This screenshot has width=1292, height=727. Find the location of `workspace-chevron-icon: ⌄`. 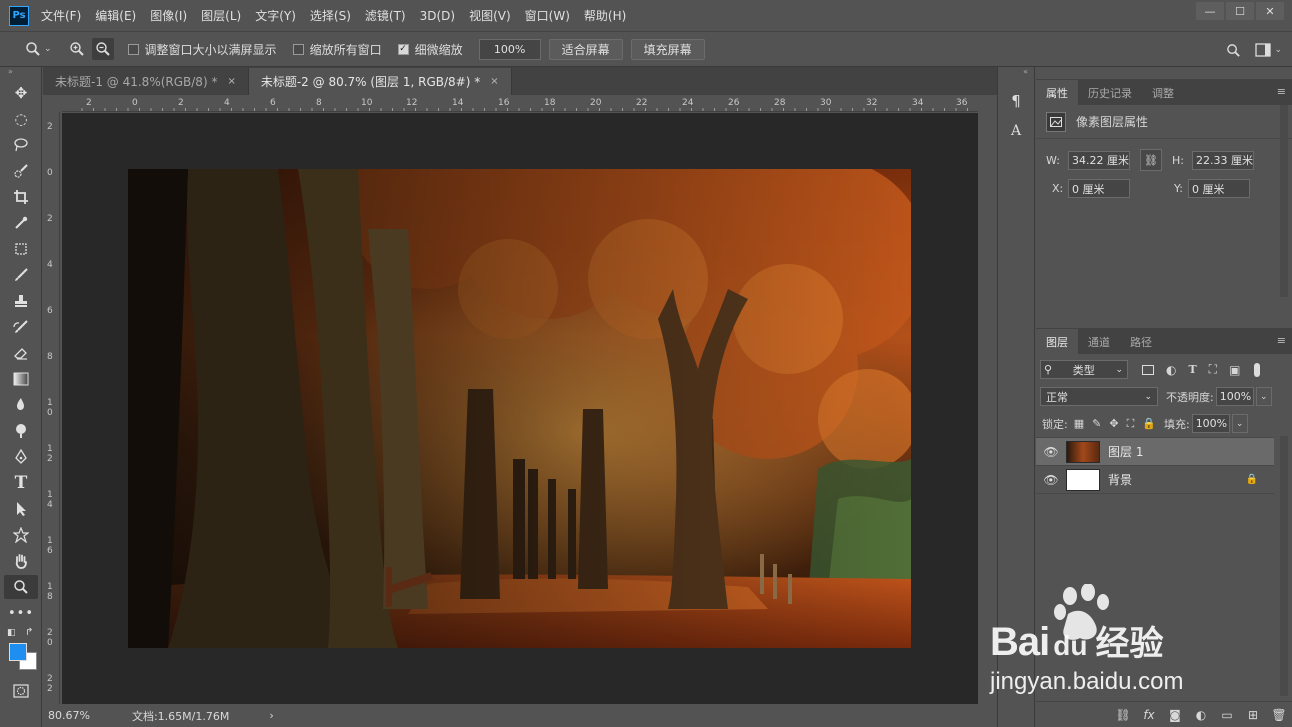

workspace-chevron-icon: ⌄ is located at coordinates (1278, 50).